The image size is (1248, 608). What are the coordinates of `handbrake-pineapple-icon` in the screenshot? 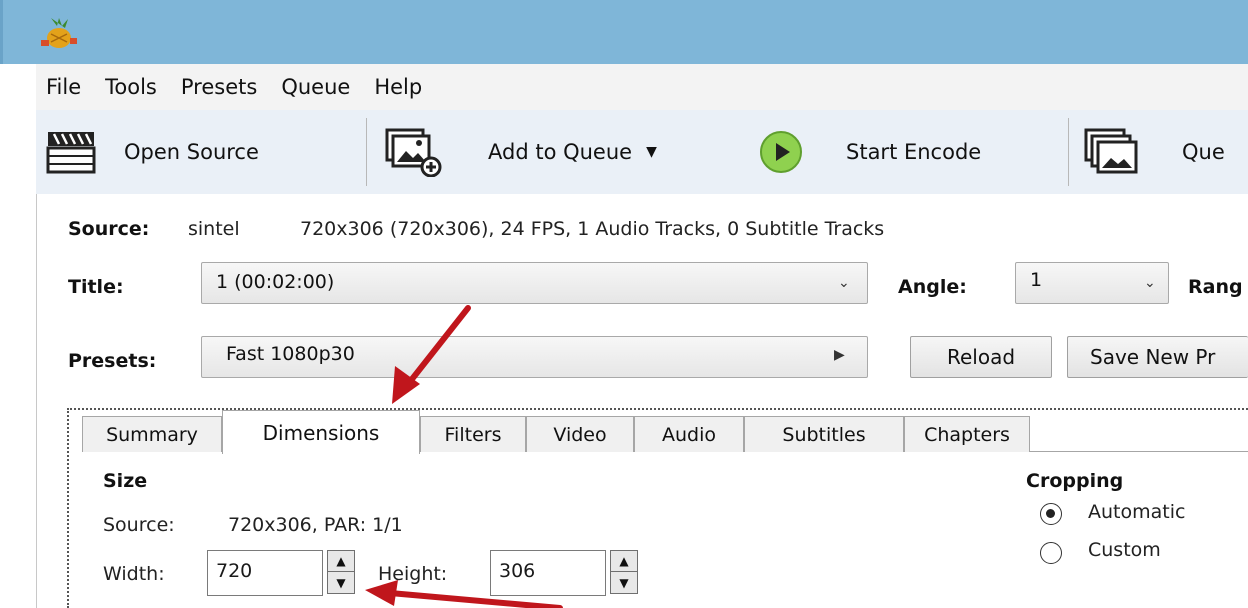 It's located at (59, 33).